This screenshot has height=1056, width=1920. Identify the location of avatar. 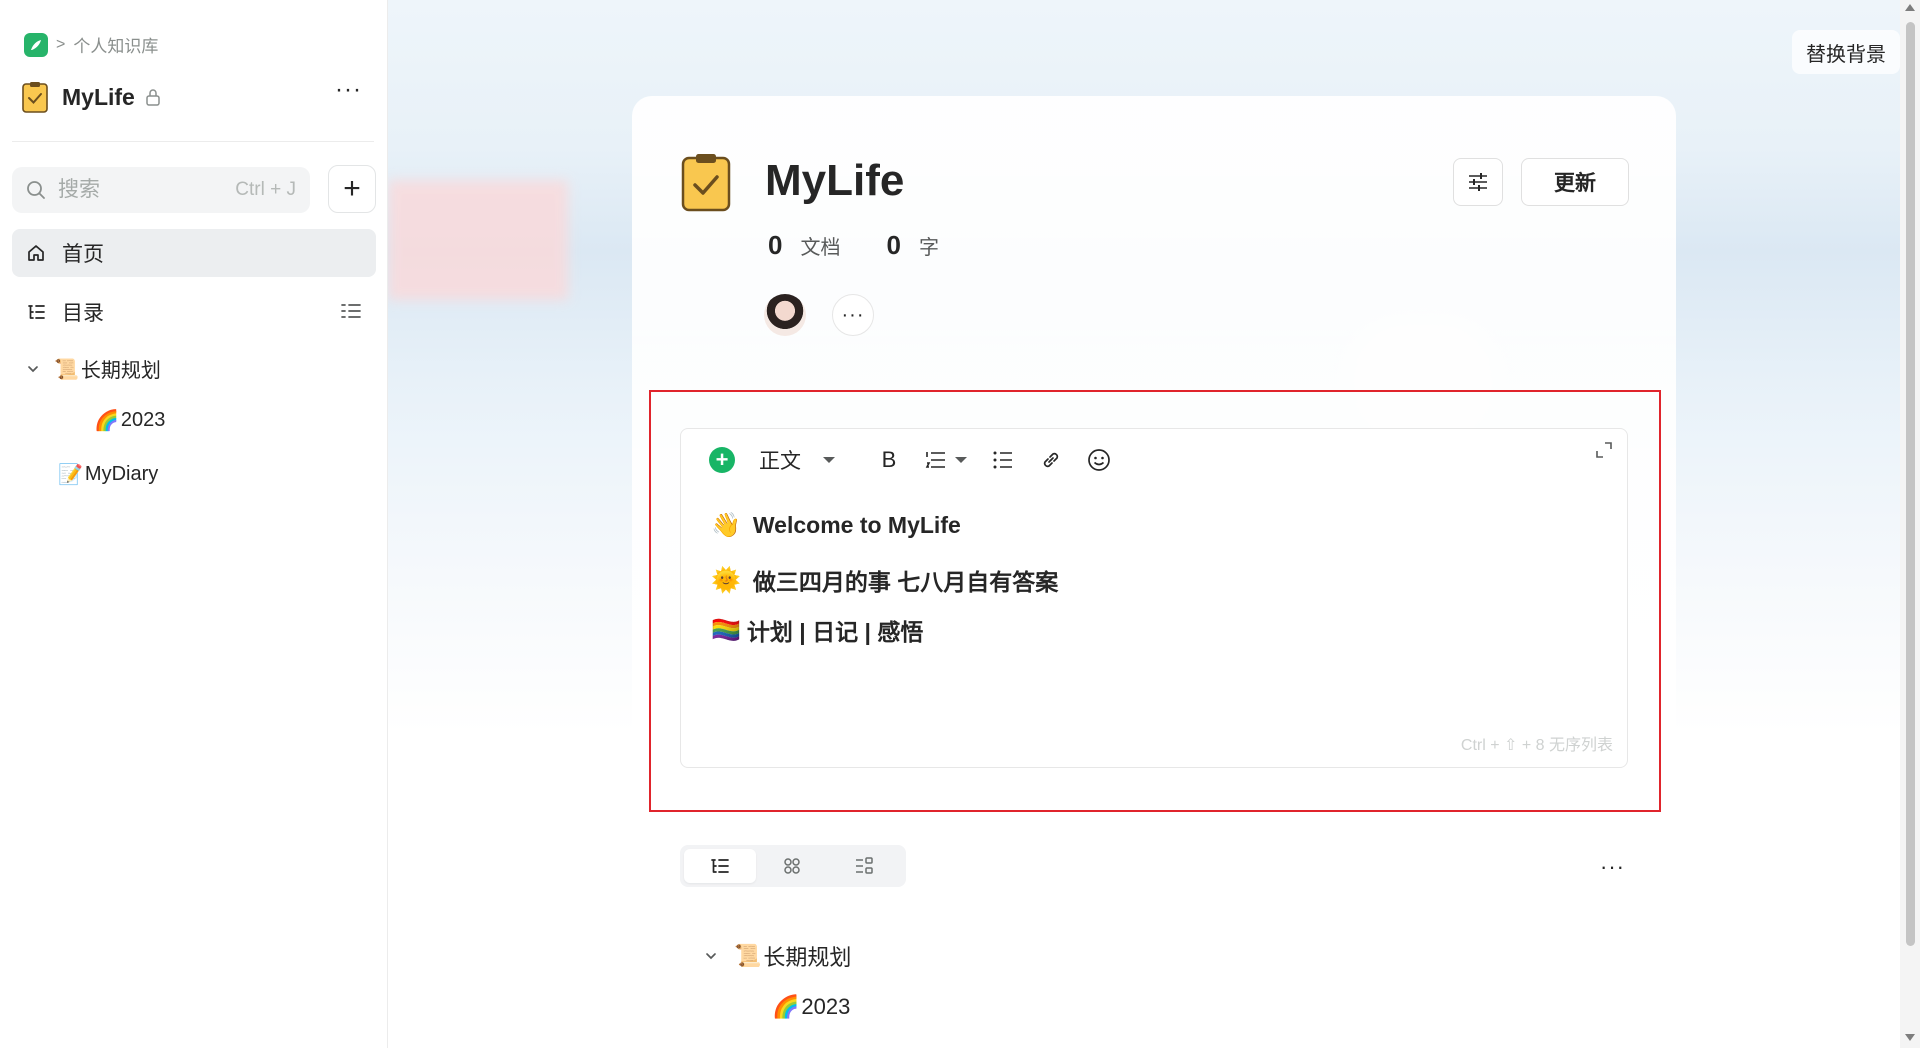
(785, 315).